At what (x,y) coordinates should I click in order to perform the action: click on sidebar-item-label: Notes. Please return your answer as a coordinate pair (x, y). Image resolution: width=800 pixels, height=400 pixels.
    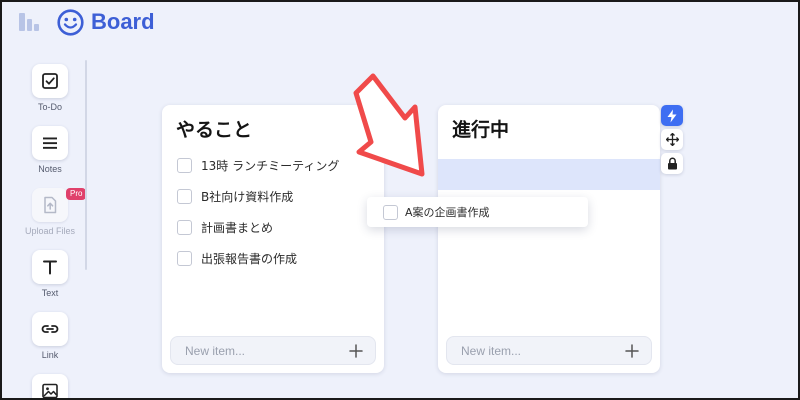
    Looking at the image, I should click on (50, 169).